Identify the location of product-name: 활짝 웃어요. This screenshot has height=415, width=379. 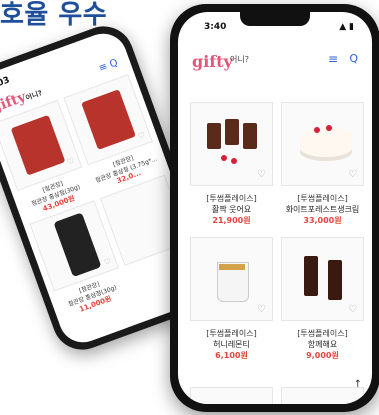
(231, 209).